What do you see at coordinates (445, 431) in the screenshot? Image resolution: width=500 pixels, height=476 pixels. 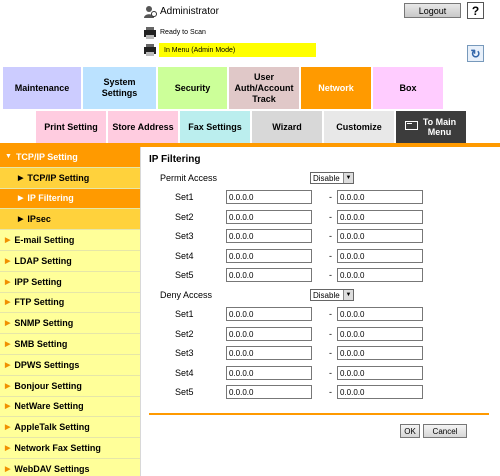 I see `cancel-button: Cancel` at bounding box center [445, 431].